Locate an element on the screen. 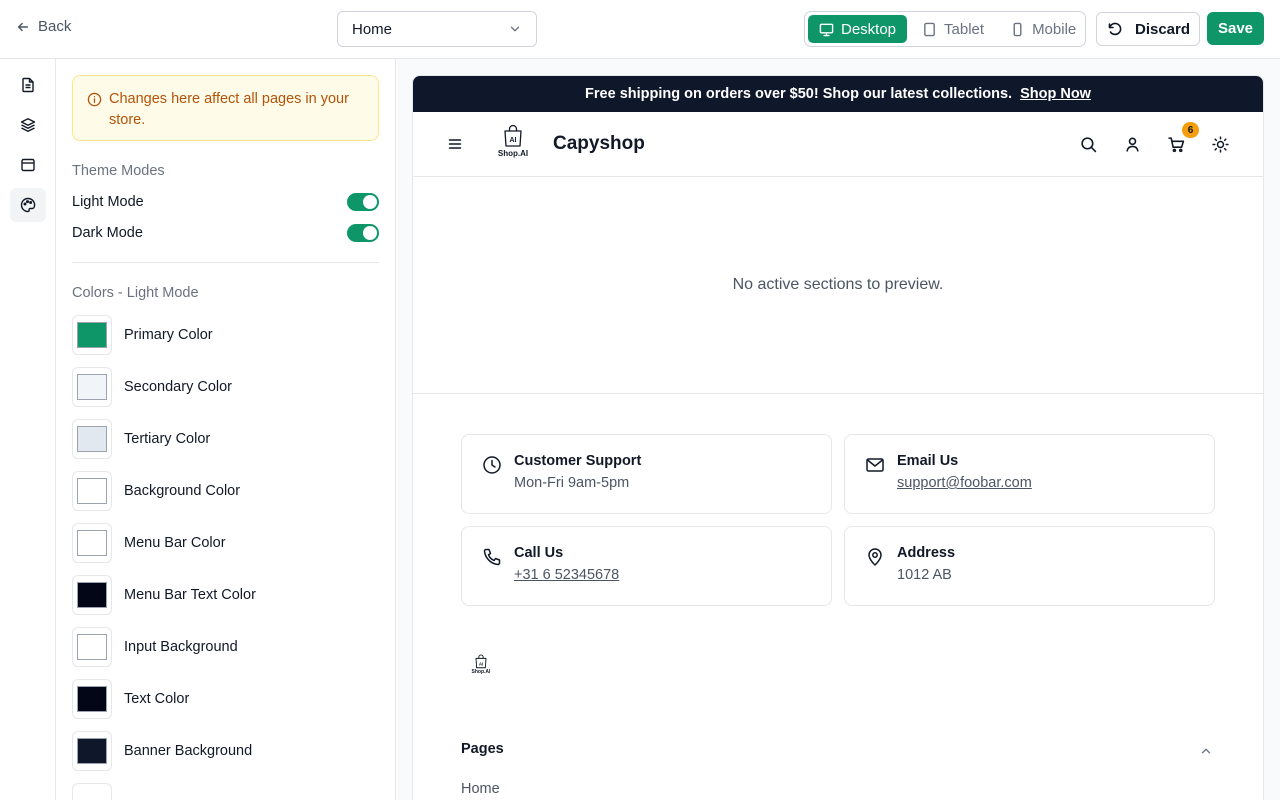 Image resolution: width=1280 pixels, height=800 pixels. dark-mode-label: Dark Mode is located at coordinates (107, 233).